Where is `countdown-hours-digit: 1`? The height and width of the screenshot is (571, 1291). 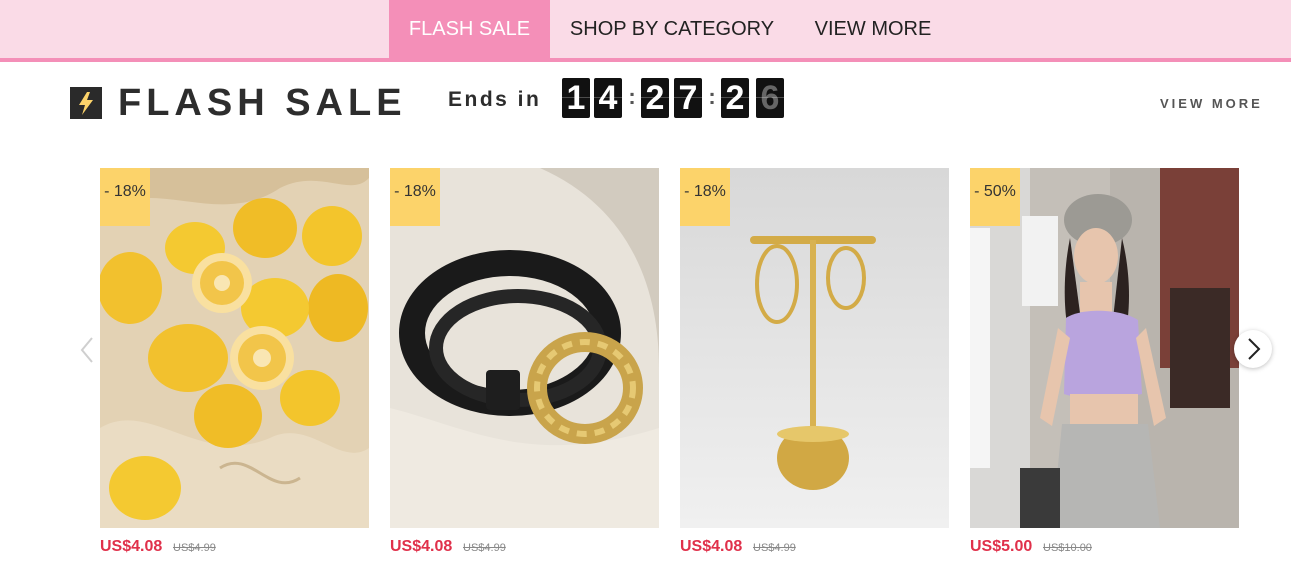
countdown-hours-digit: 1 is located at coordinates (576, 98).